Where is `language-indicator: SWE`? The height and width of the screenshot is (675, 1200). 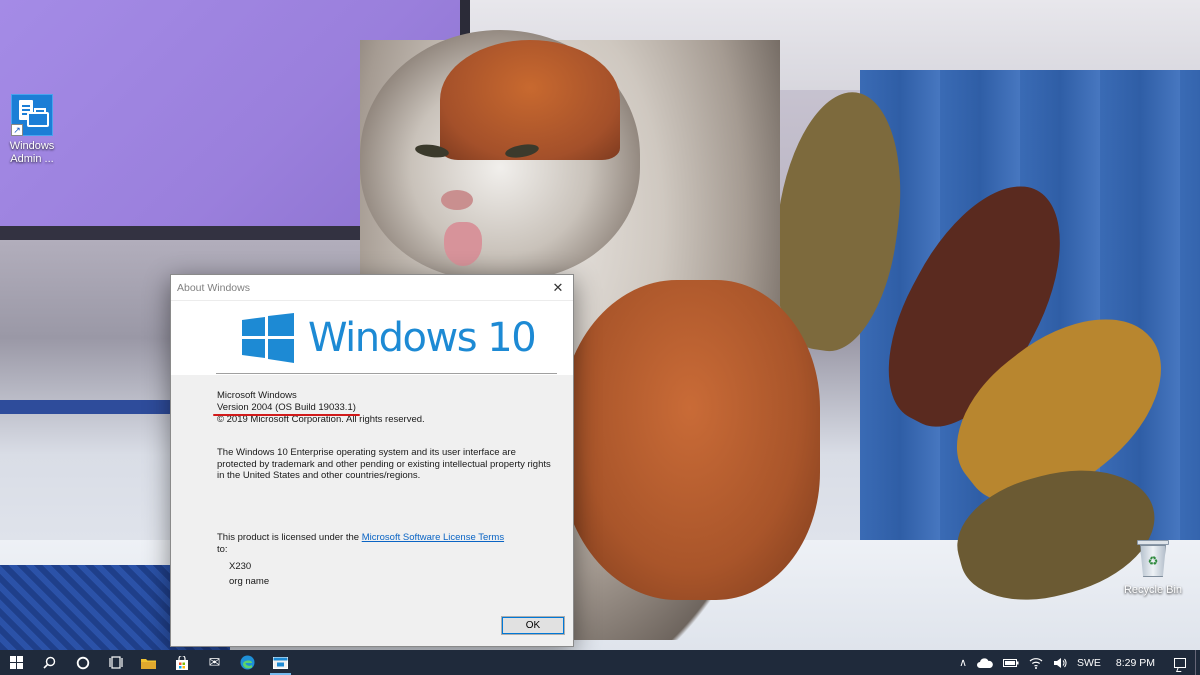
language-indicator: SWE is located at coordinates (1088, 662).